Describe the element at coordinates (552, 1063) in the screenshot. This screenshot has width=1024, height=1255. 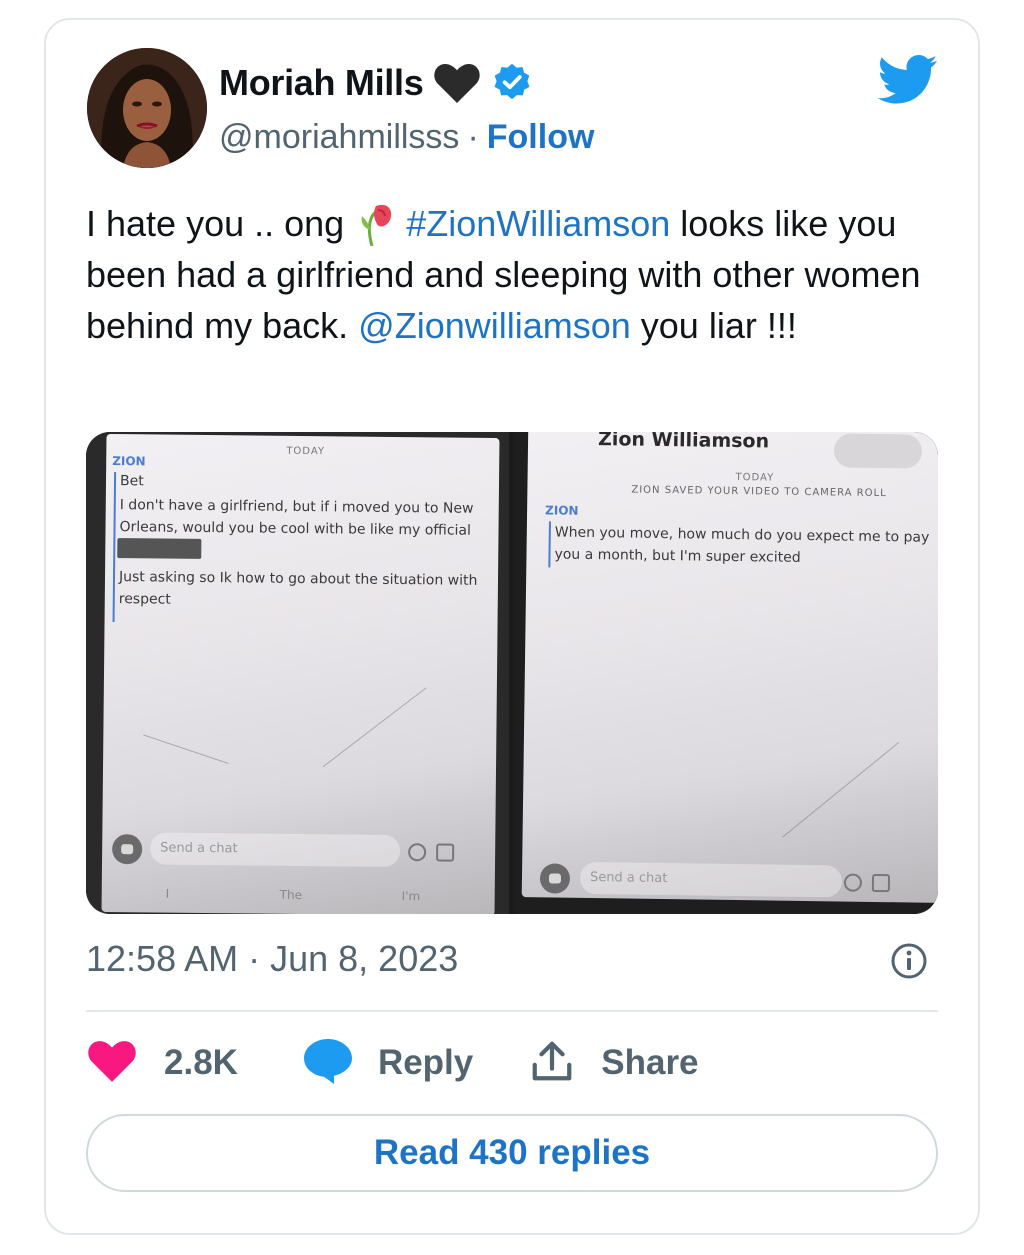
I see `share-upload-icon` at that location.